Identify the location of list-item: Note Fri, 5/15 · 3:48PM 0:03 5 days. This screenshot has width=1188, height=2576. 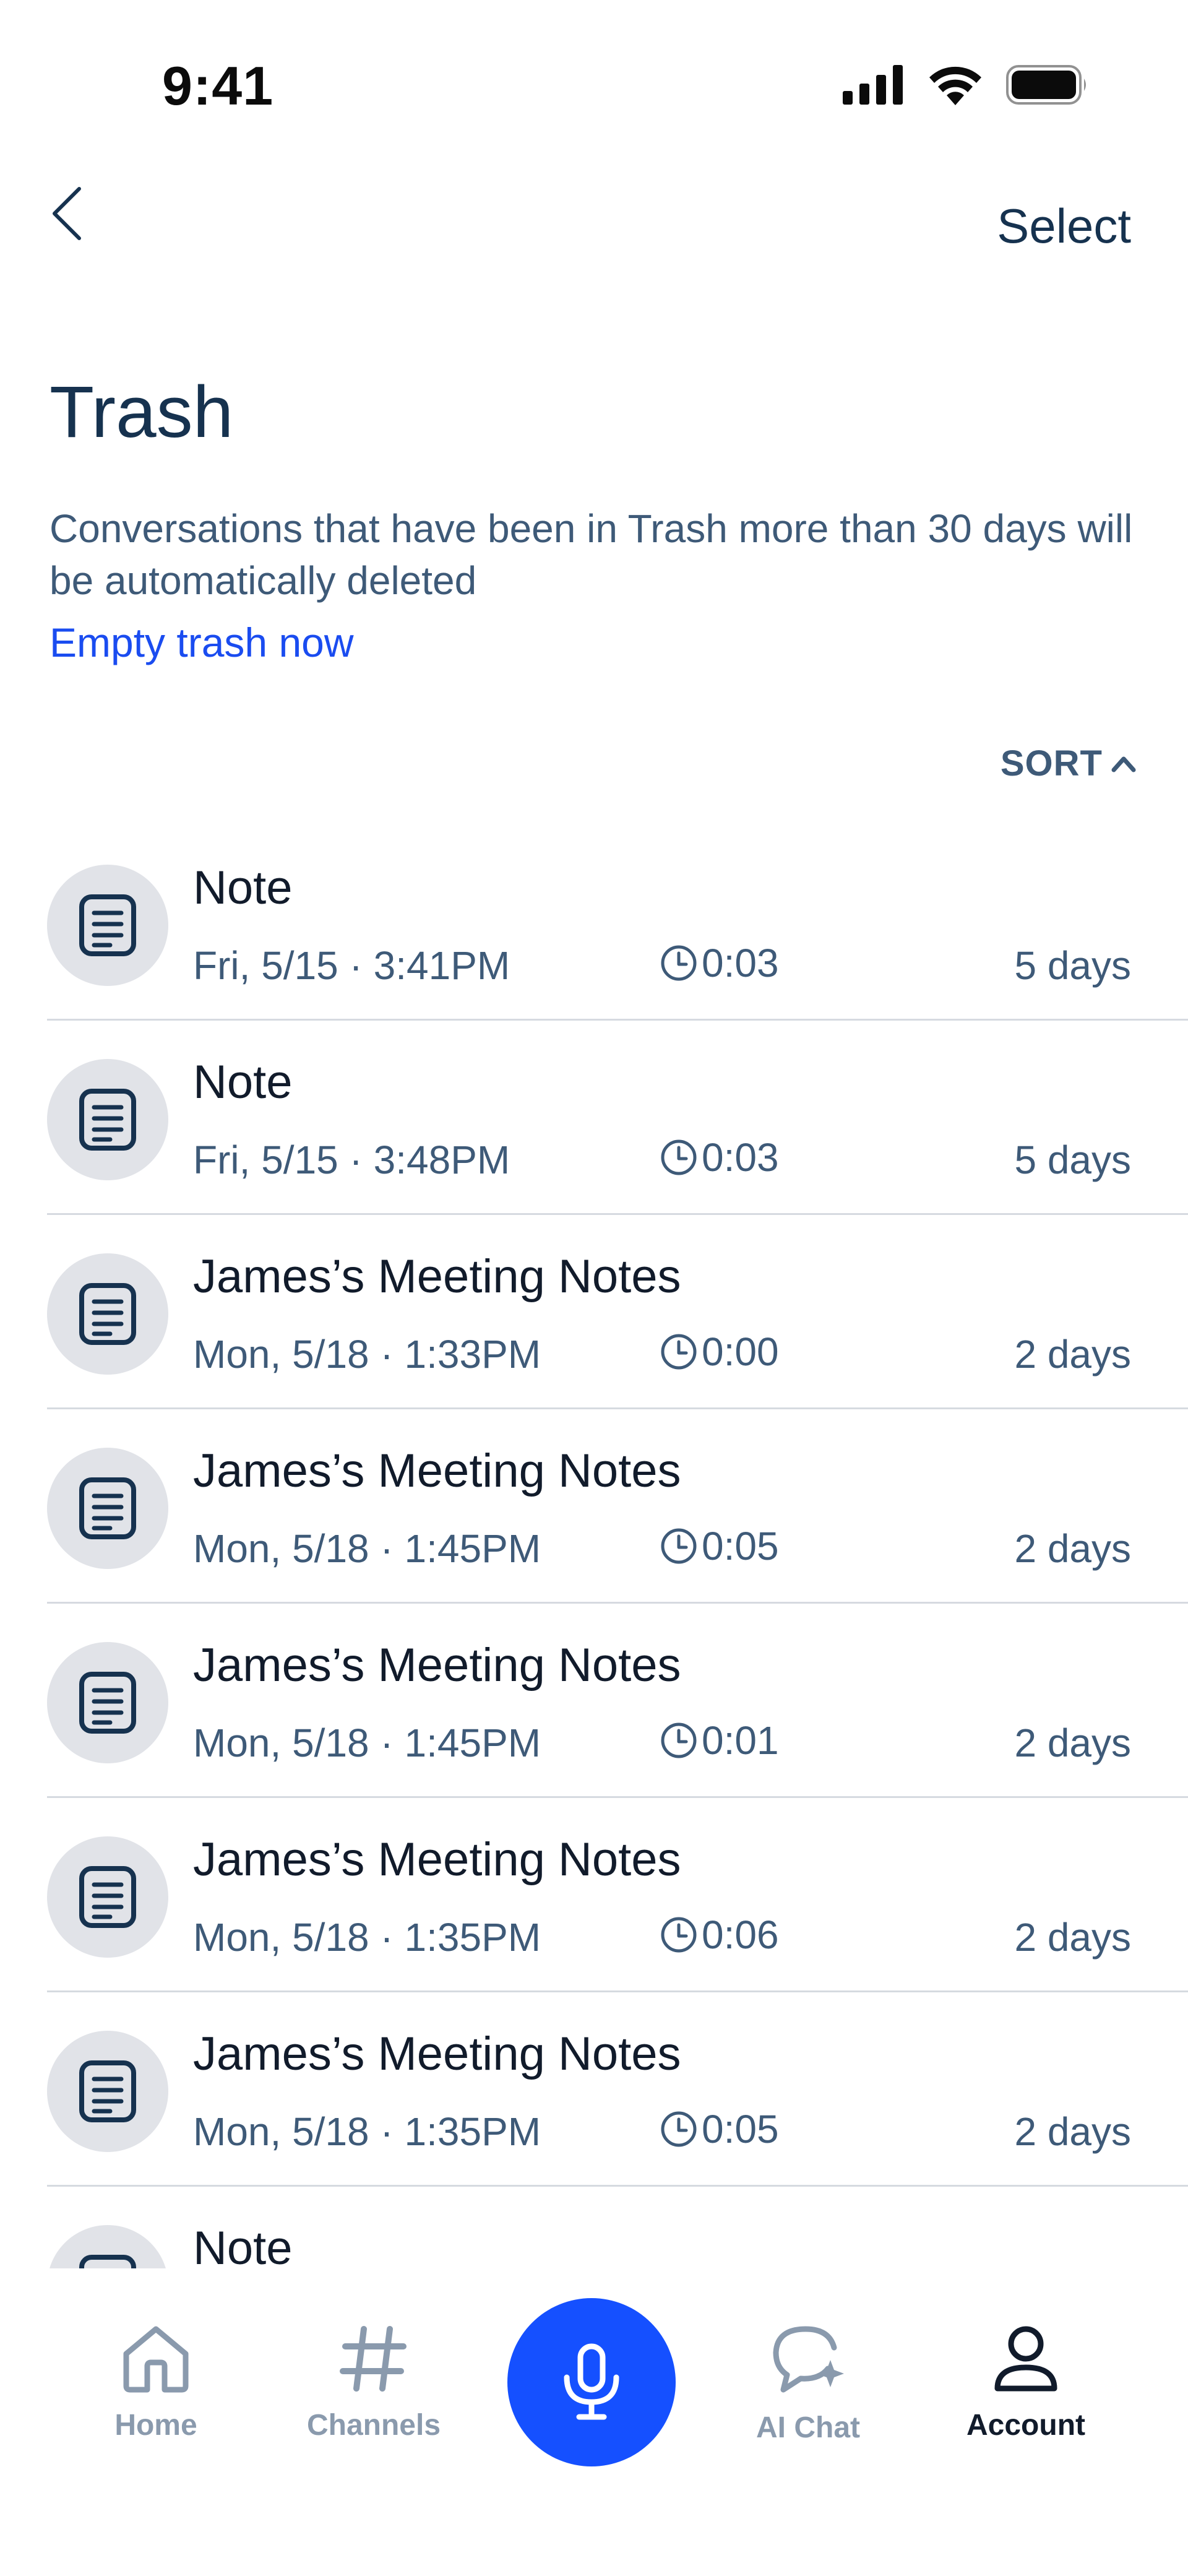
(594, 1118).